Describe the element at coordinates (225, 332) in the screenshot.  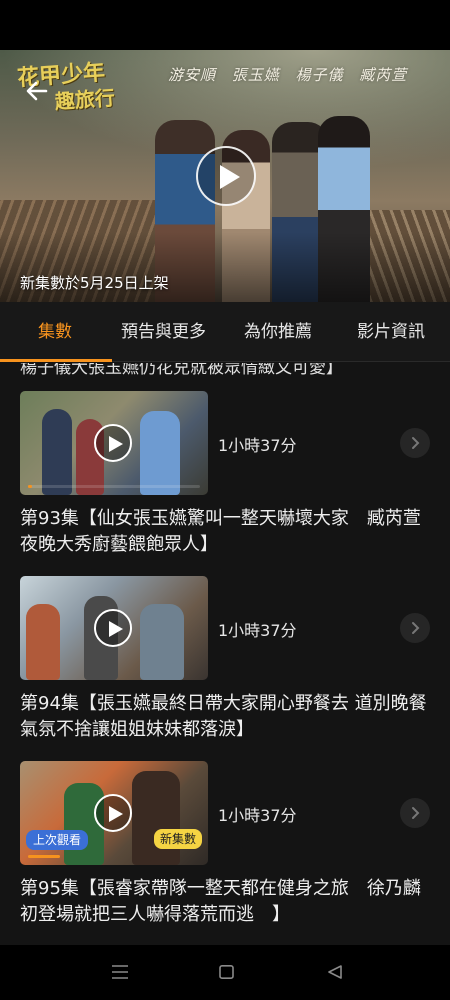
I see `tab-bar: 集數 預告與更多 為你推薦 影片資訊` at that location.